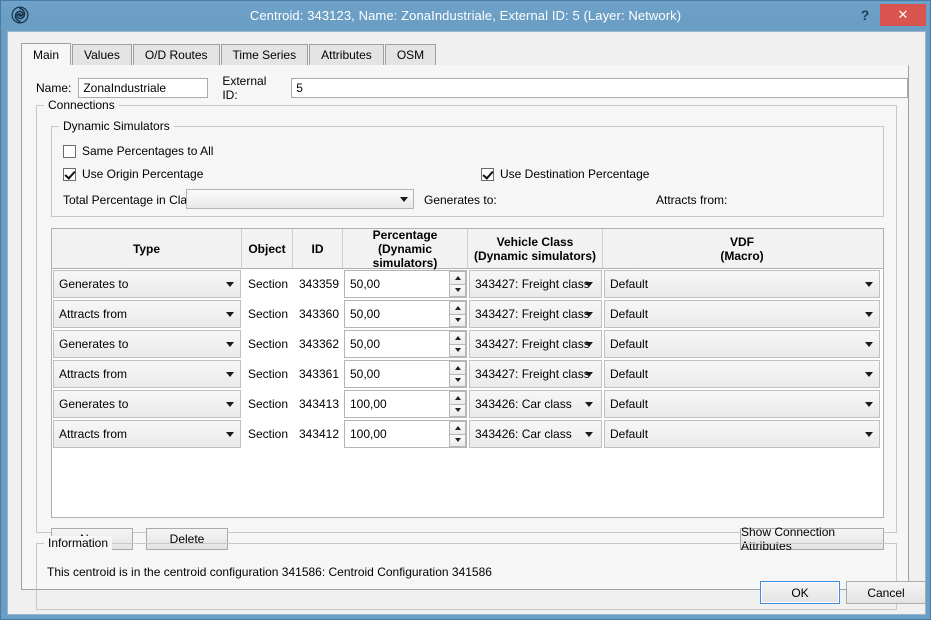  Describe the element at coordinates (886, 592) in the screenshot. I see `cancel-button: Cancel` at that location.